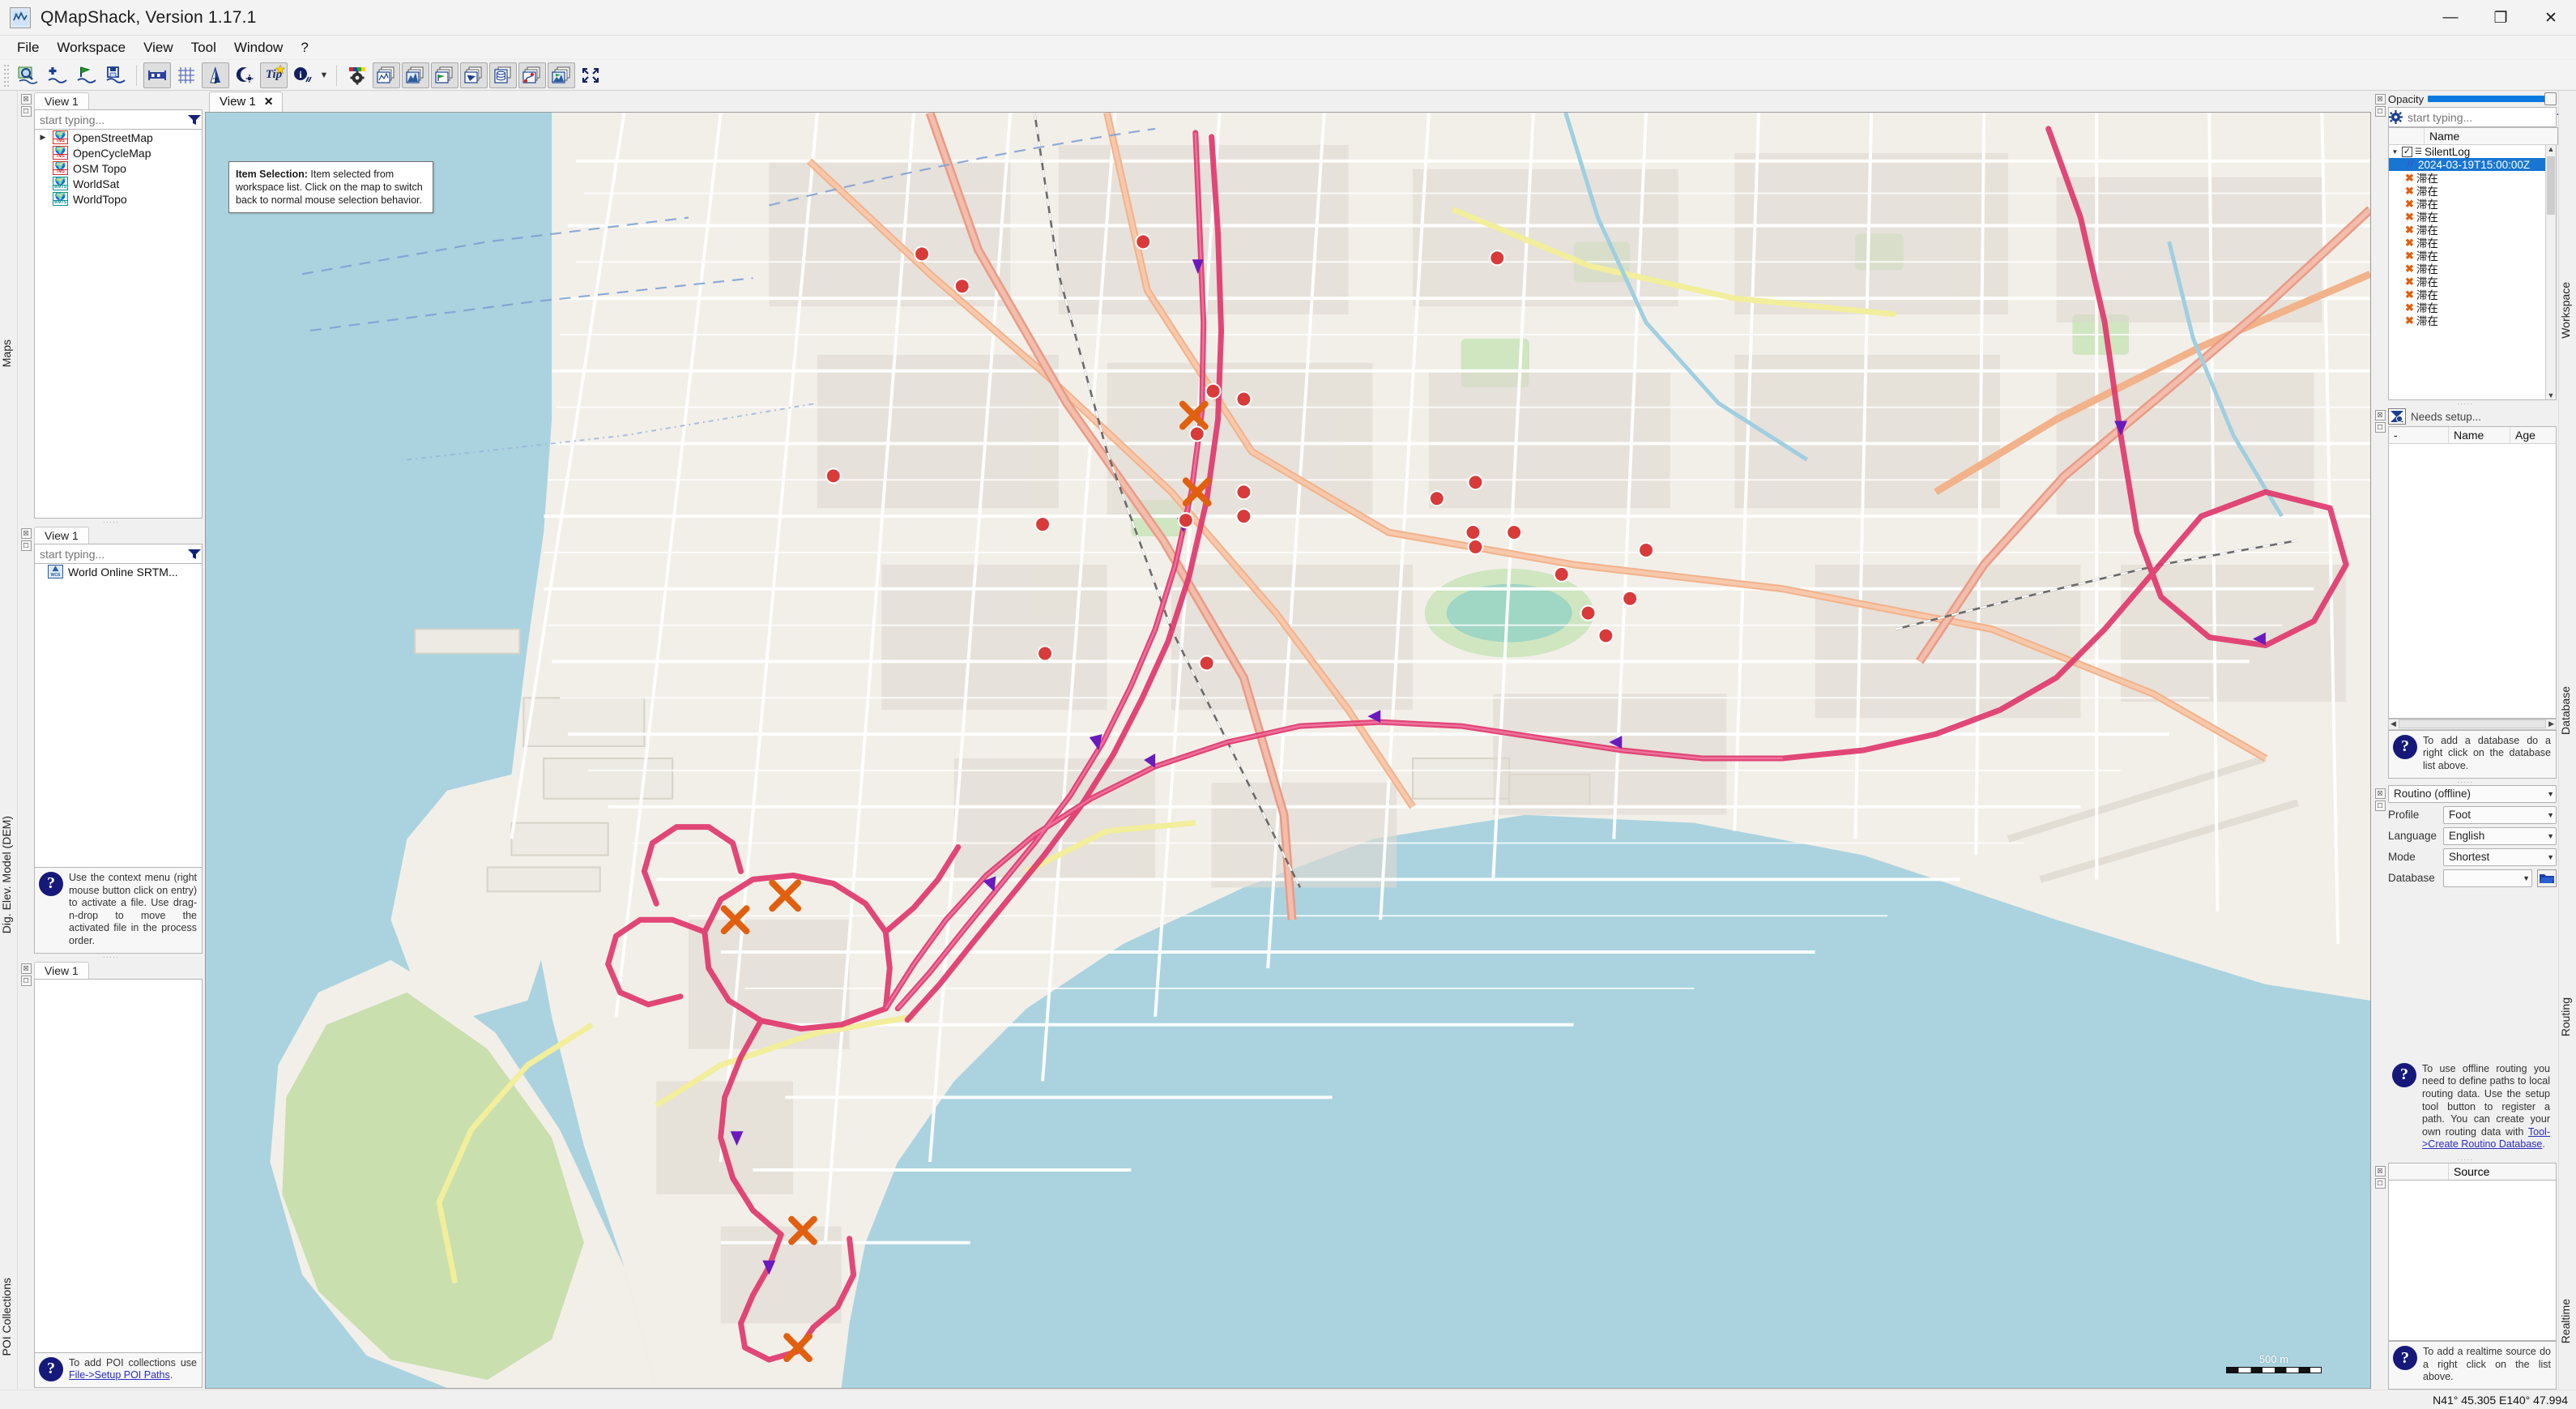 This screenshot has width=2576, height=1409. I want to click on workspace-filter-input, so click(2480, 117).